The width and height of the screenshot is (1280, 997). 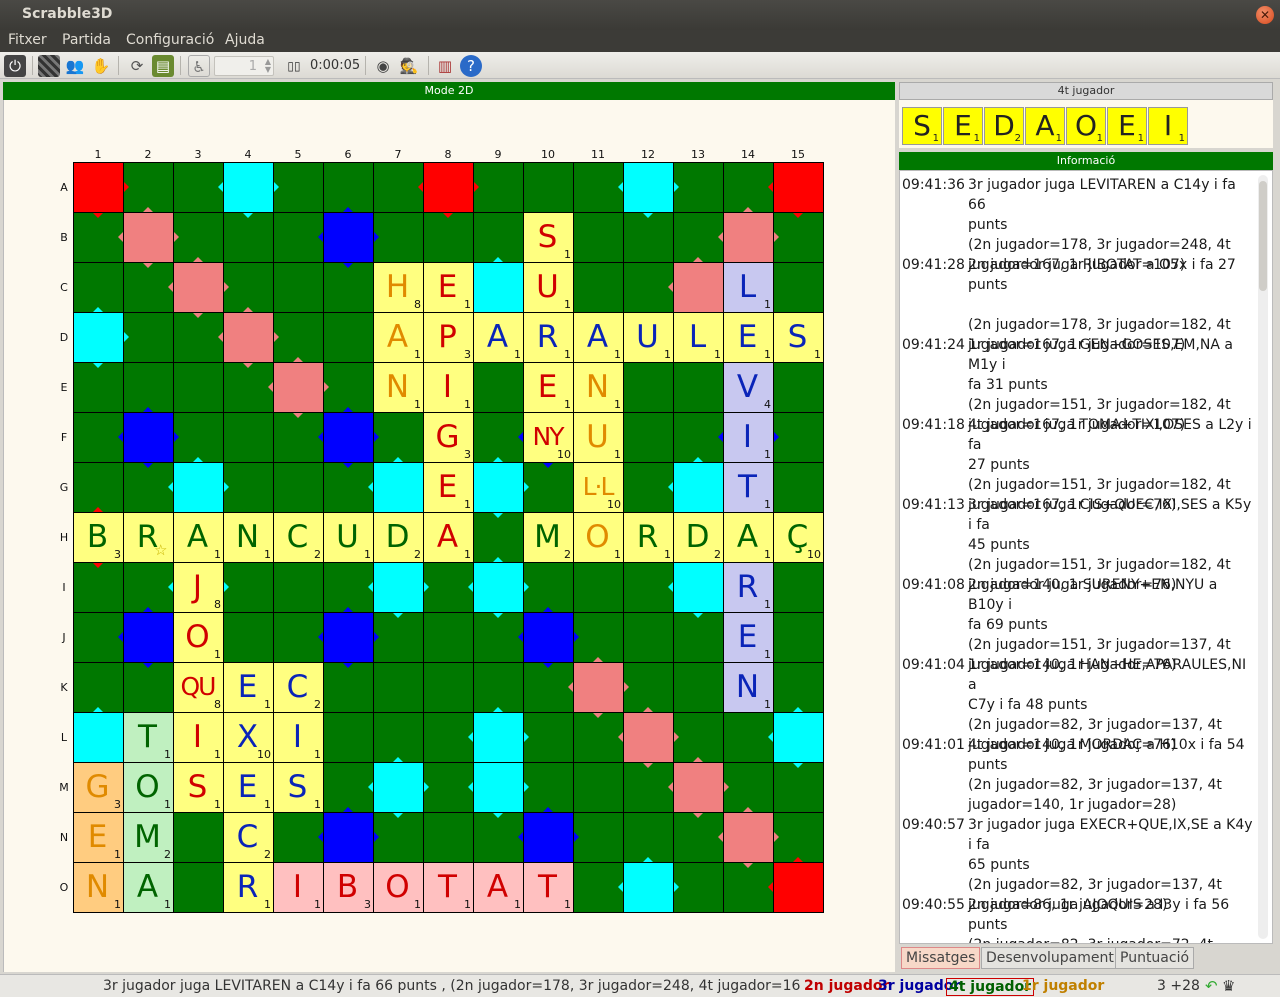 What do you see at coordinates (15, 66) in the screenshot?
I see `power-icon: ⏻` at bounding box center [15, 66].